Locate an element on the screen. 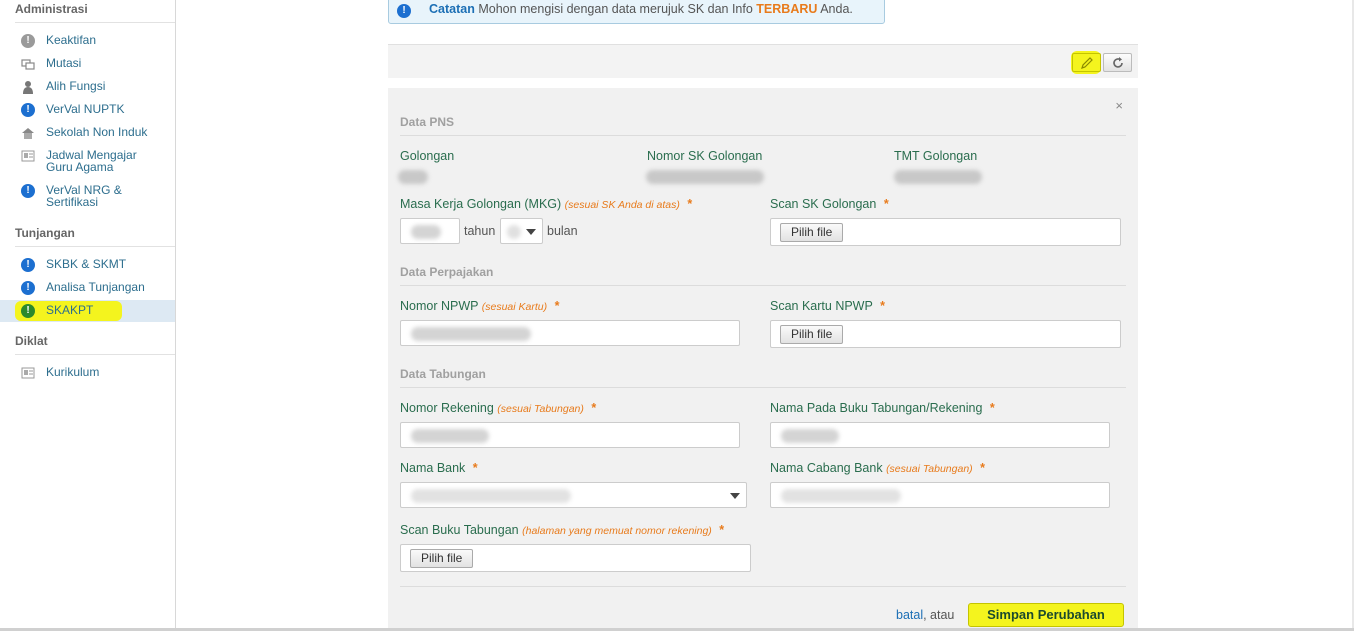 Image resolution: width=1354 pixels, height=631 pixels. cancel-area: batal, atau is located at coordinates (925, 615).